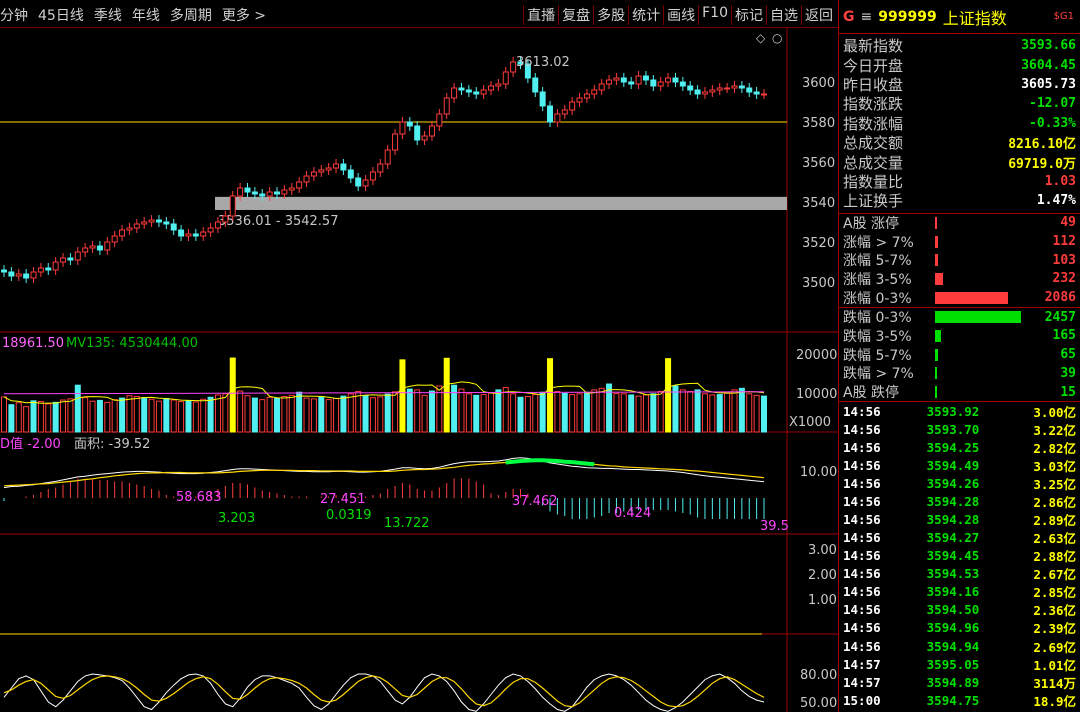  What do you see at coordinates (818, 163) in the screenshot?
I see `price-tick: 3560` at bounding box center [818, 163].